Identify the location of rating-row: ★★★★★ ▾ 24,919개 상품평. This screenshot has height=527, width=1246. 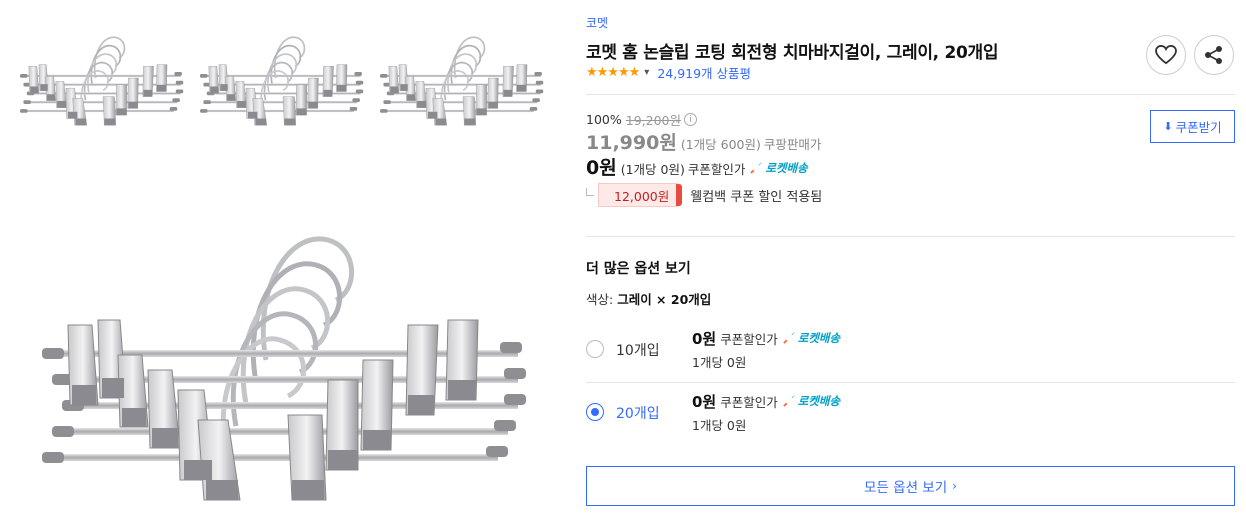
(668, 72).